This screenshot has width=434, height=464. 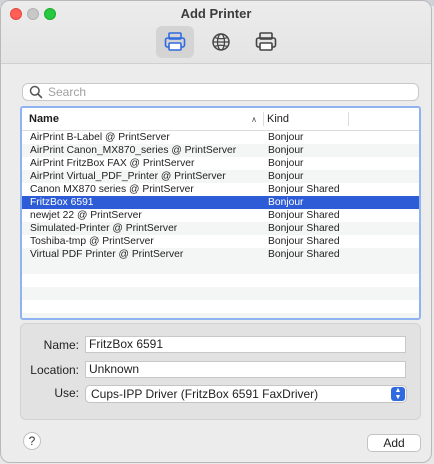 What do you see at coordinates (112, 163) in the screenshot?
I see `printer-name-cell: AirPrint FritzBox FAX @ PrintServer` at bounding box center [112, 163].